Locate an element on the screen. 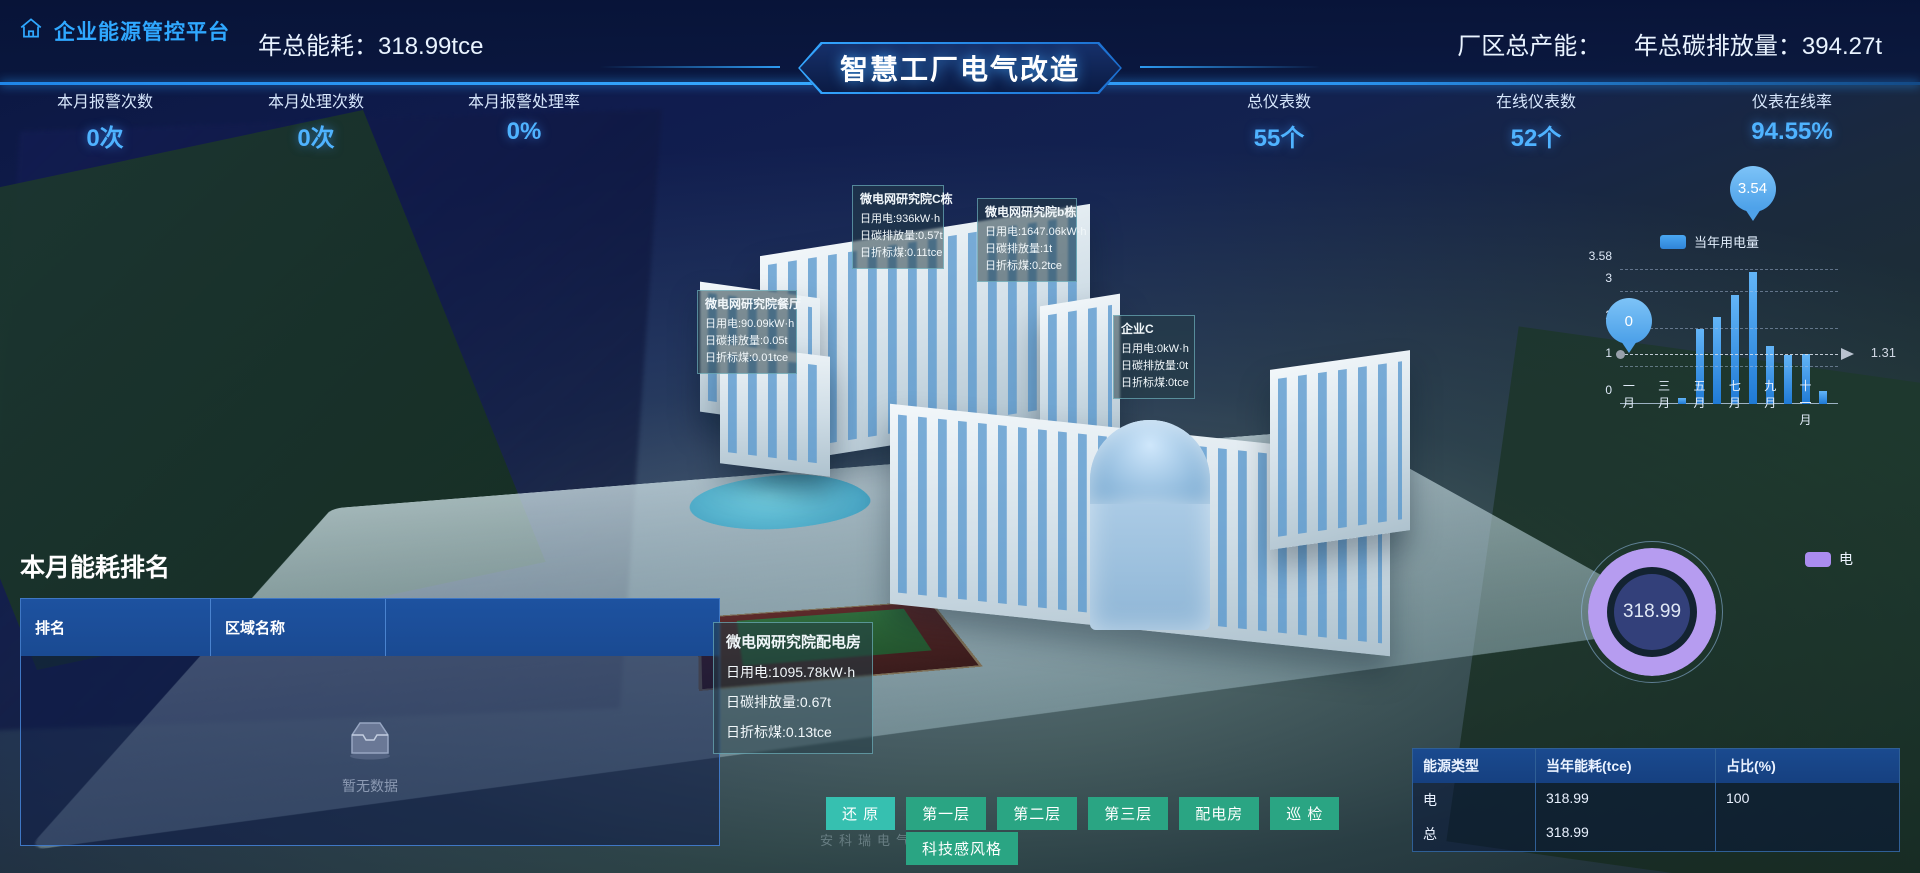  tooltip-row: 日碳排放量:0.05t is located at coordinates (746, 340).